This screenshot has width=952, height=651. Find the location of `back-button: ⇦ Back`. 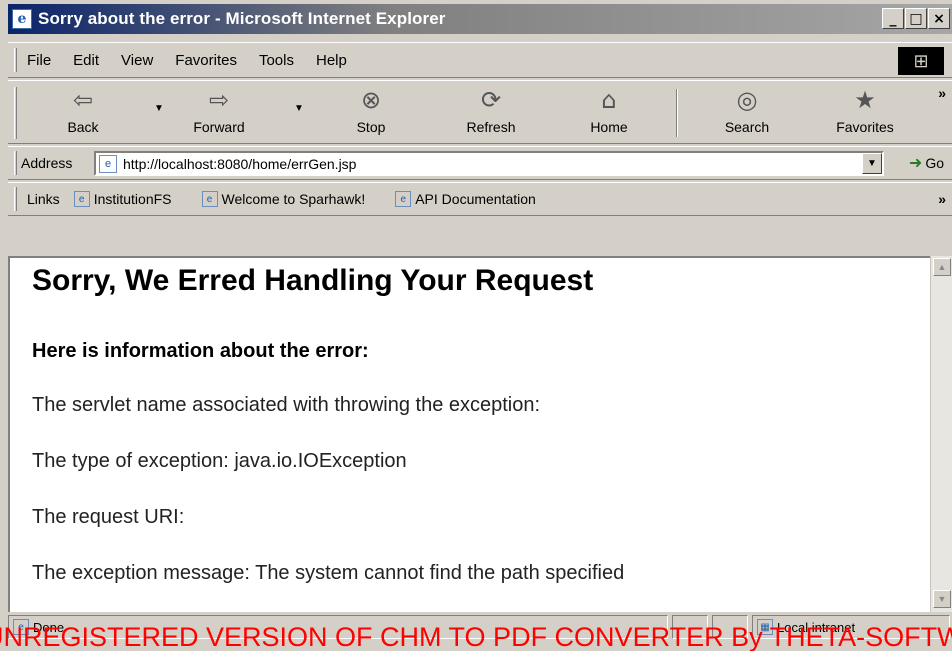

back-button: ⇦ Back is located at coordinates (83, 112).